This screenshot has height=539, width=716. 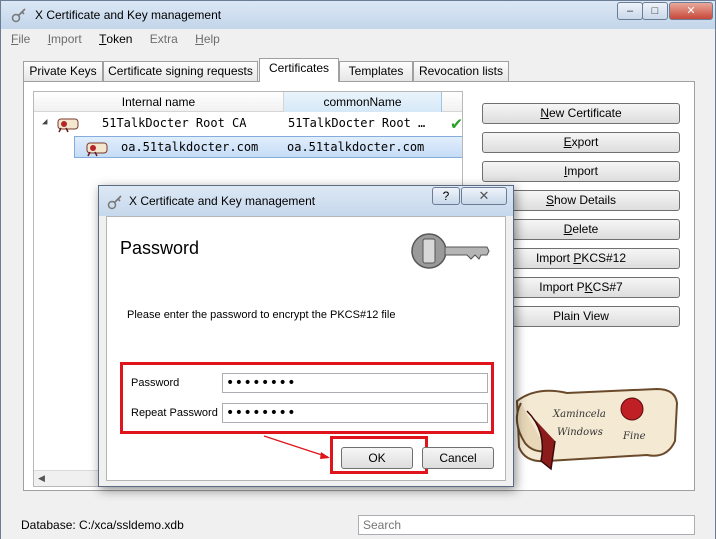 I want to click on tree-header: Internal name commonName, so click(x=248, y=102).